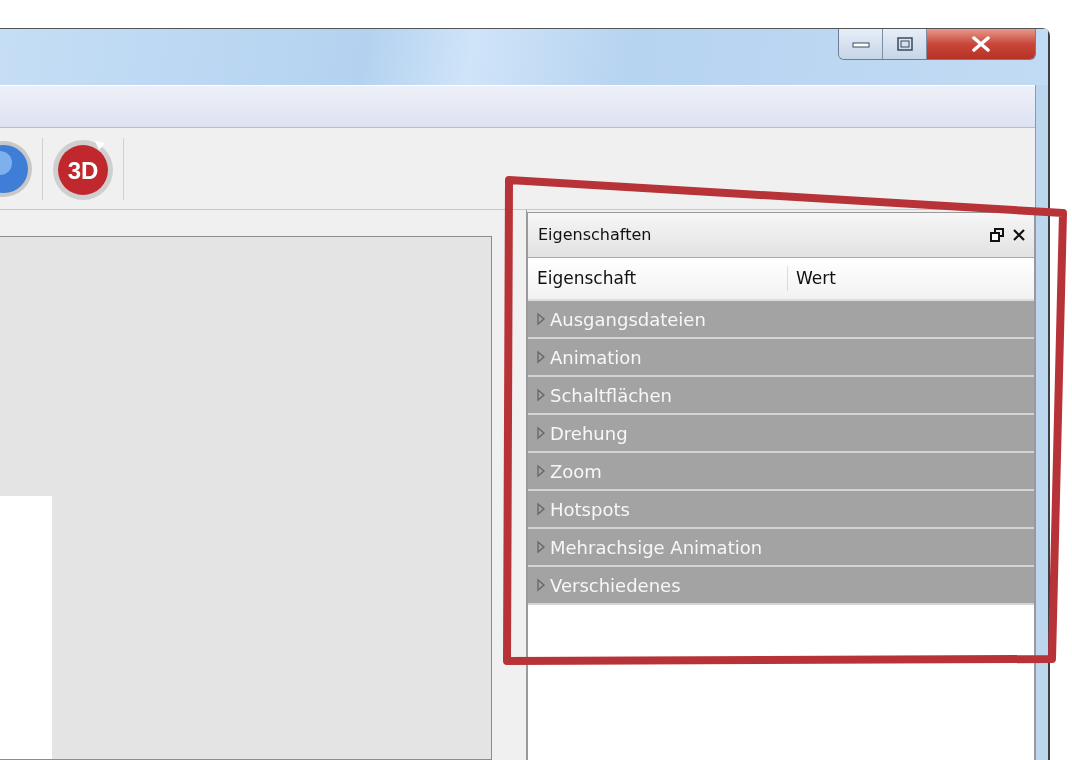 This screenshot has width=1072, height=760. Describe the element at coordinates (17, 168) in the screenshot. I see `globe-icon` at that location.